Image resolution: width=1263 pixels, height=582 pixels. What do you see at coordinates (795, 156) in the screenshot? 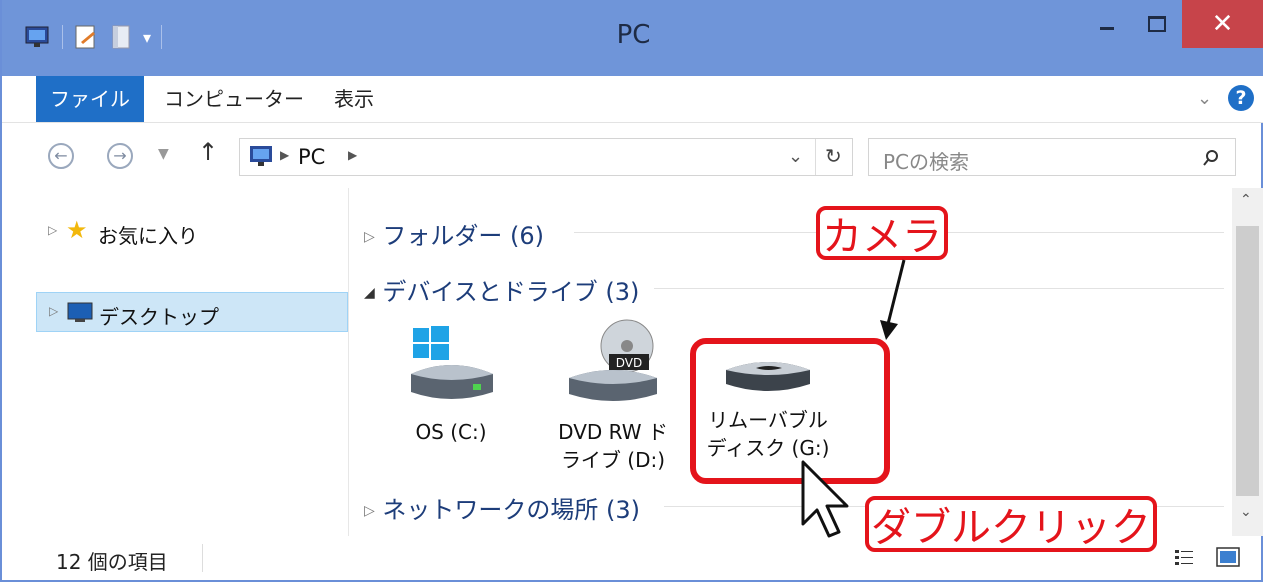
I see `address-history-icon: ⌄` at bounding box center [795, 156].